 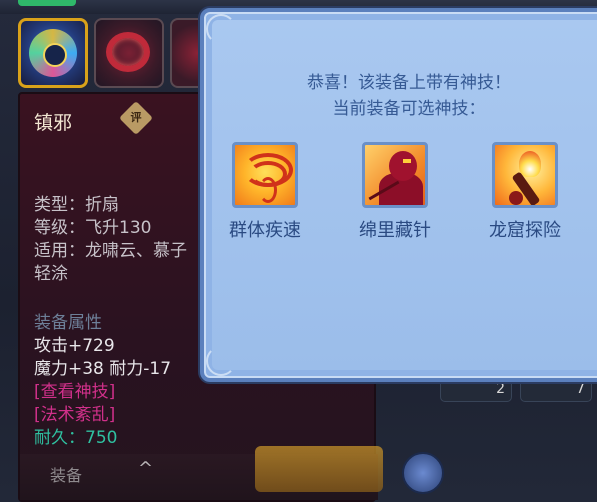 What do you see at coordinates (409, 83) in the screenshot?
I see `dialog-congrats-text: 恭喜！该装备上带有神技！` at bounding box center [409, 83].